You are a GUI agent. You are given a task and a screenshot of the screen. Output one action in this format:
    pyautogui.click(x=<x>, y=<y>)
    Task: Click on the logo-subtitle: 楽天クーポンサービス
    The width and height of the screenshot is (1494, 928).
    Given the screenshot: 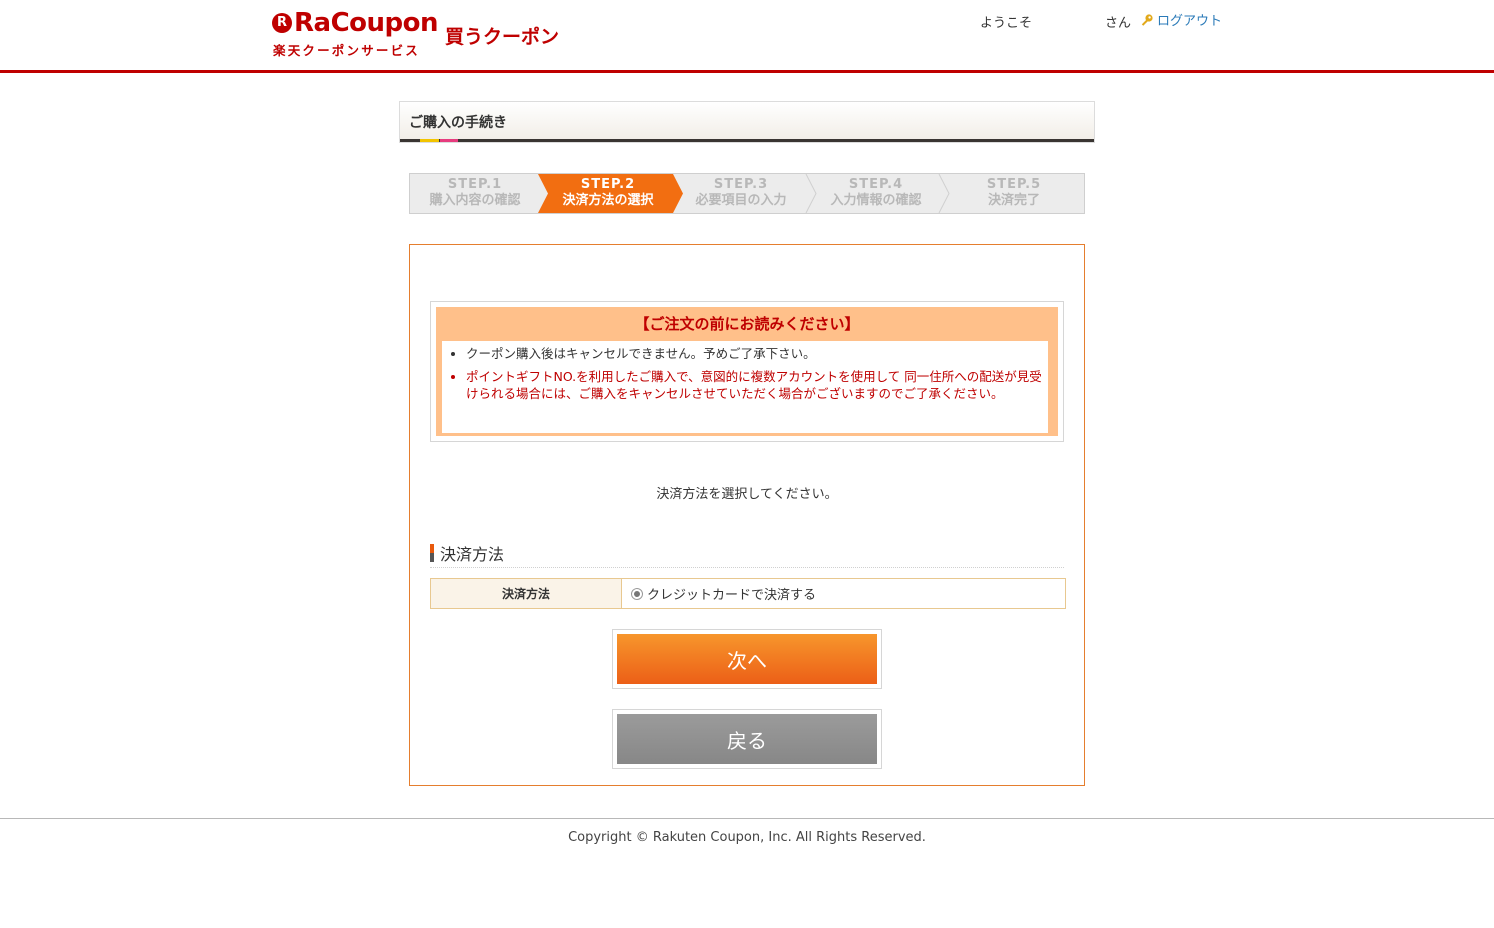 What is the action you would take?
    pyautogui.click(x=347, y=50)
    